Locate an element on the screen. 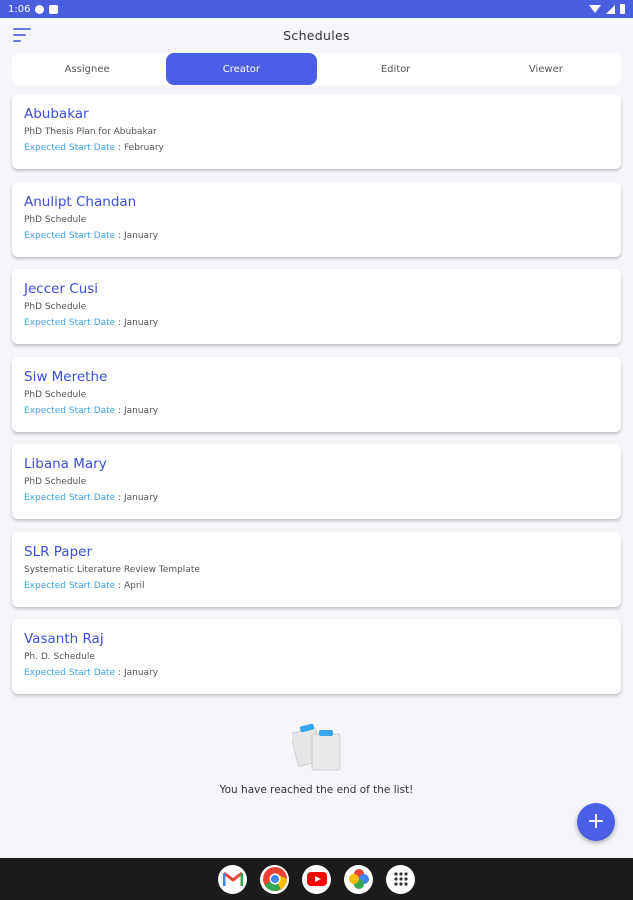 This screenshot has width=633, height=900. start-date-value: April is located at coordinates (134, 585).